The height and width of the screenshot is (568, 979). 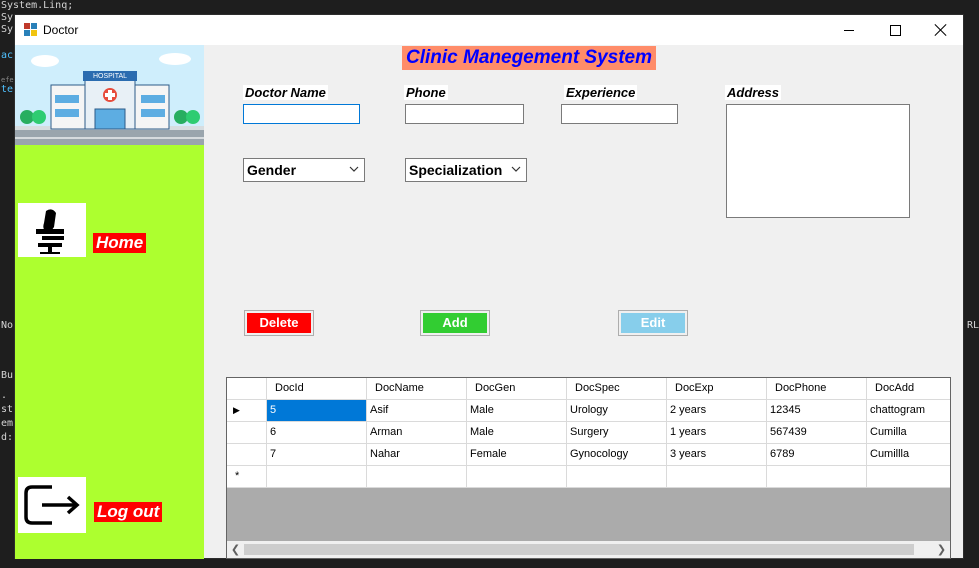 I want to click on phone-input, so click(x=464, y=114).